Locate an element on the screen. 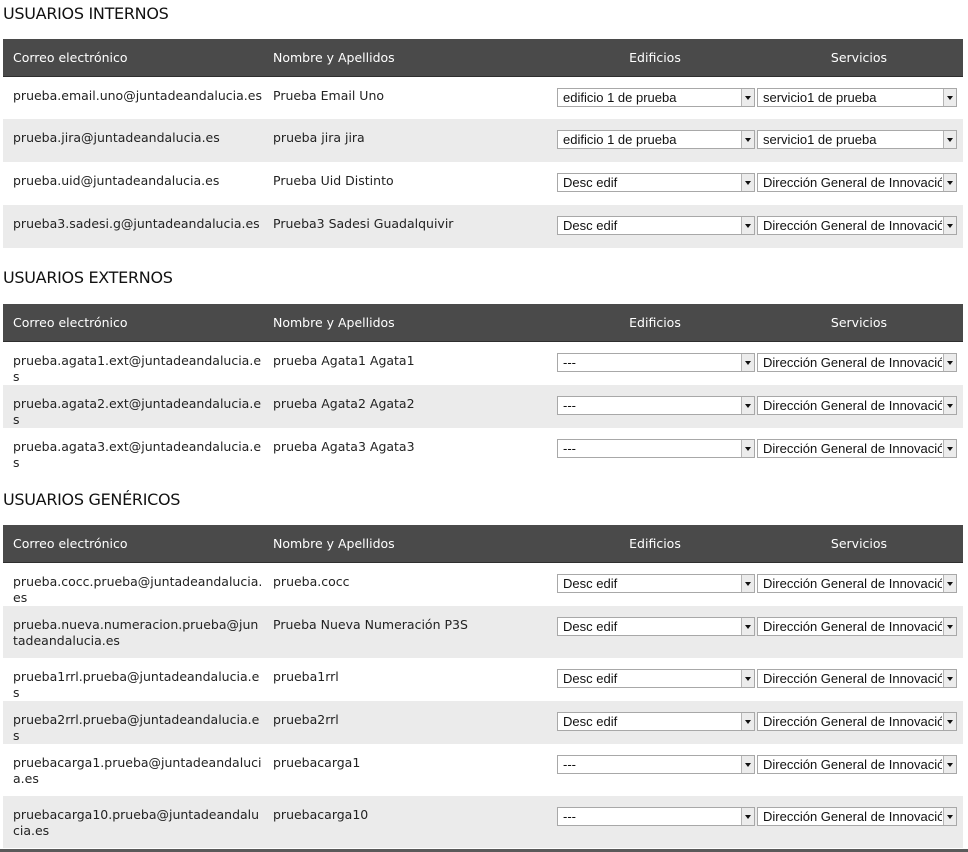  email-cell: prueba1rrl.prueba@juntadeandalucia.es is located at coordinates (136, 684).